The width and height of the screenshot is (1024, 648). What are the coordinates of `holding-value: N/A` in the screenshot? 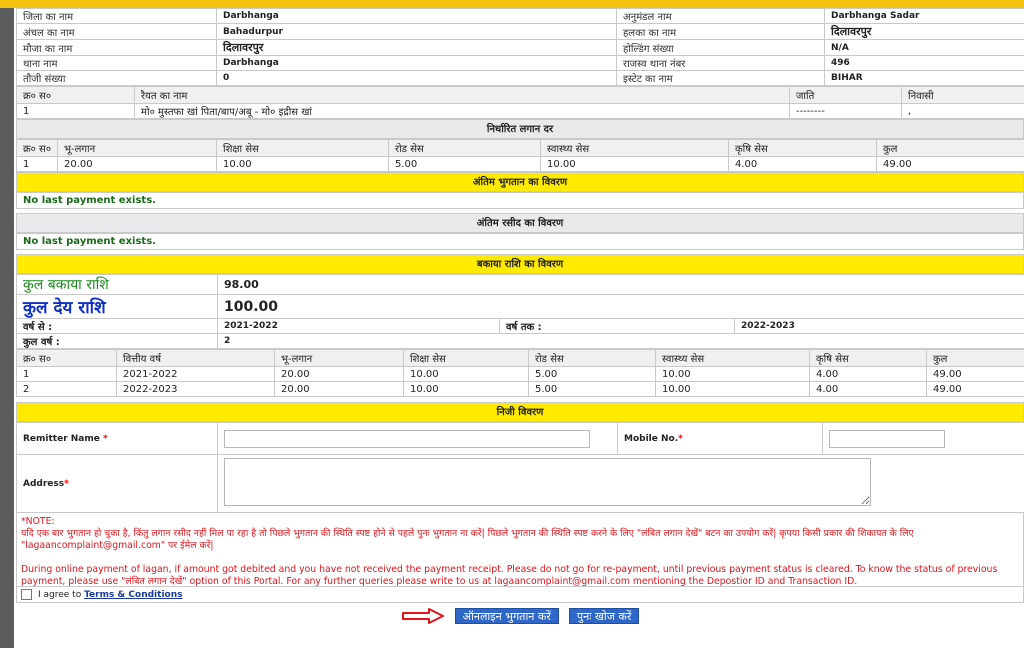 It's located at (924, 47).